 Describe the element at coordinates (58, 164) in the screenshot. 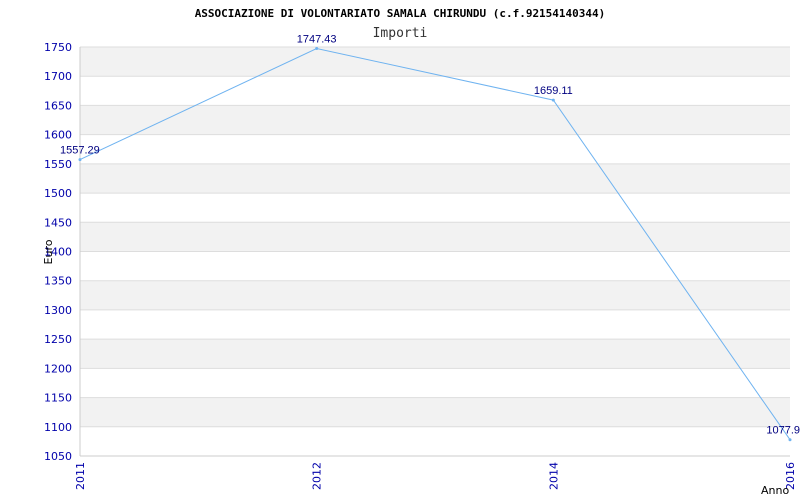

I see `y-tick-label: 1550` at that location.